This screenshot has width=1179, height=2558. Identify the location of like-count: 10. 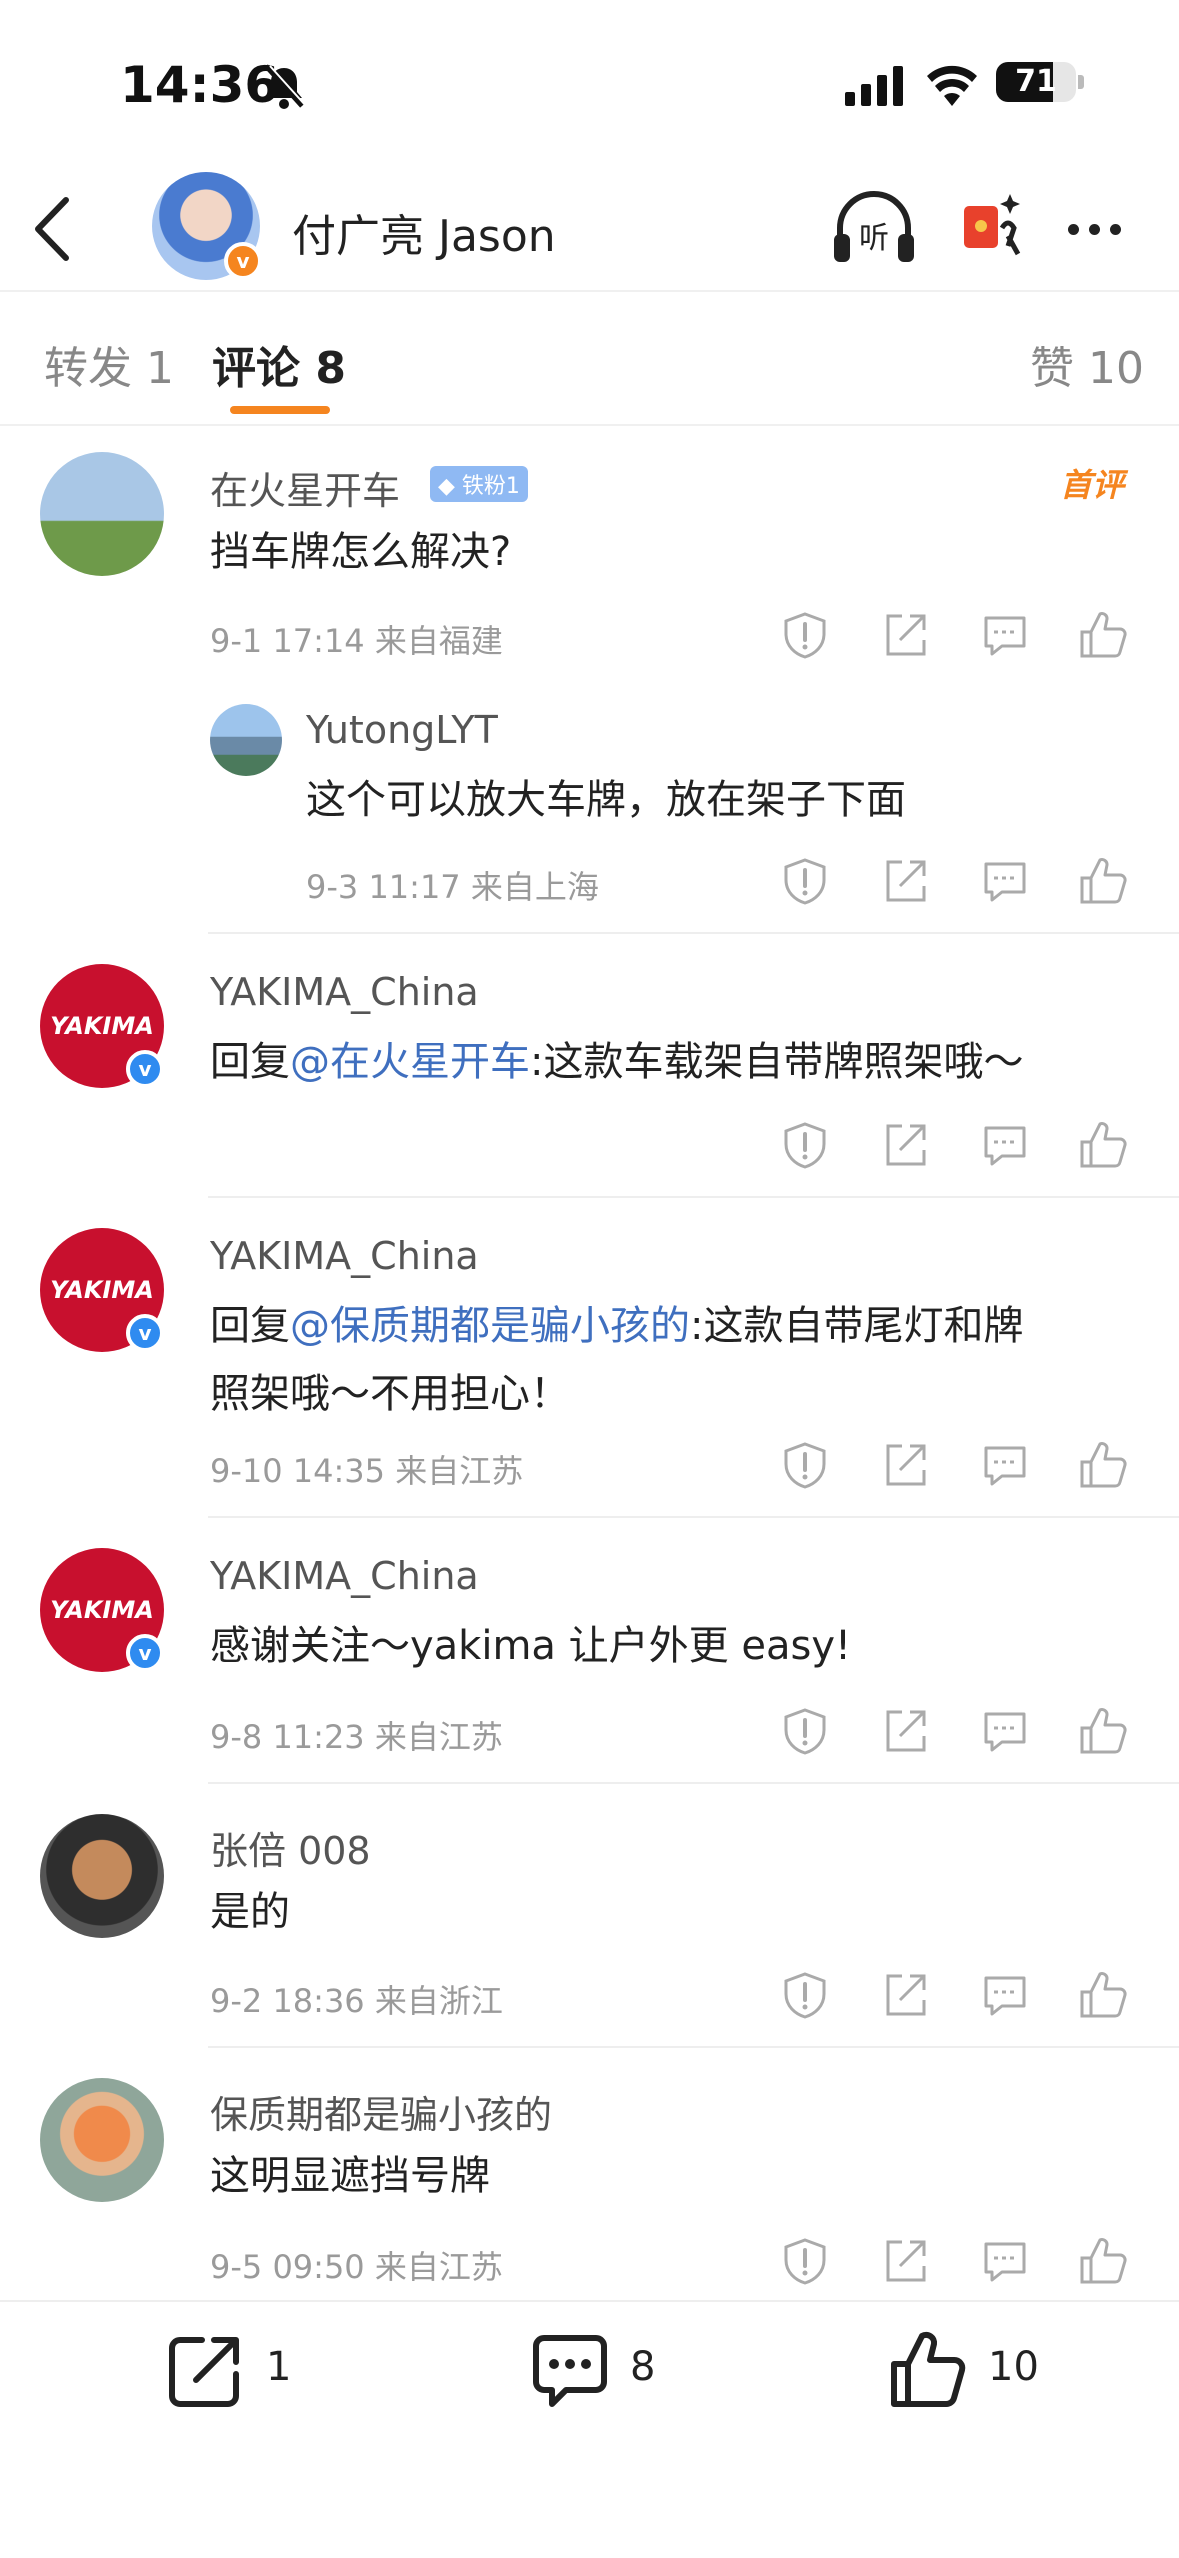
(1013, 2367).